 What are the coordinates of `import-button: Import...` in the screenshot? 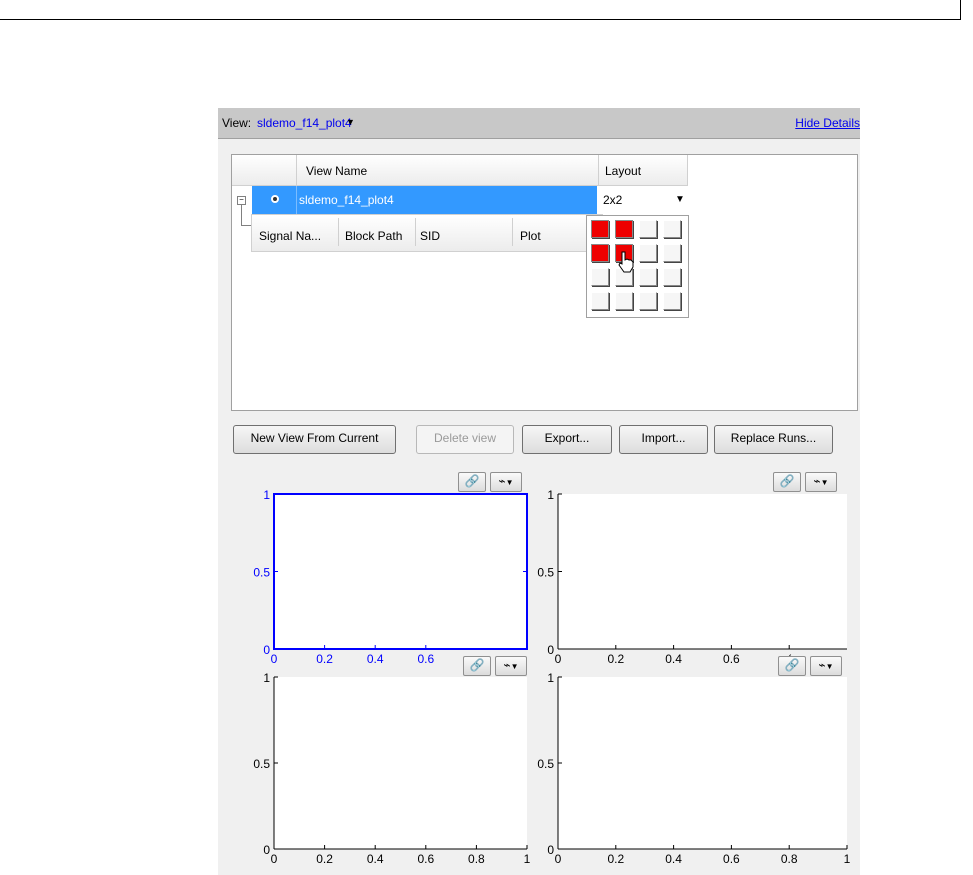 It's located at (663, 439).